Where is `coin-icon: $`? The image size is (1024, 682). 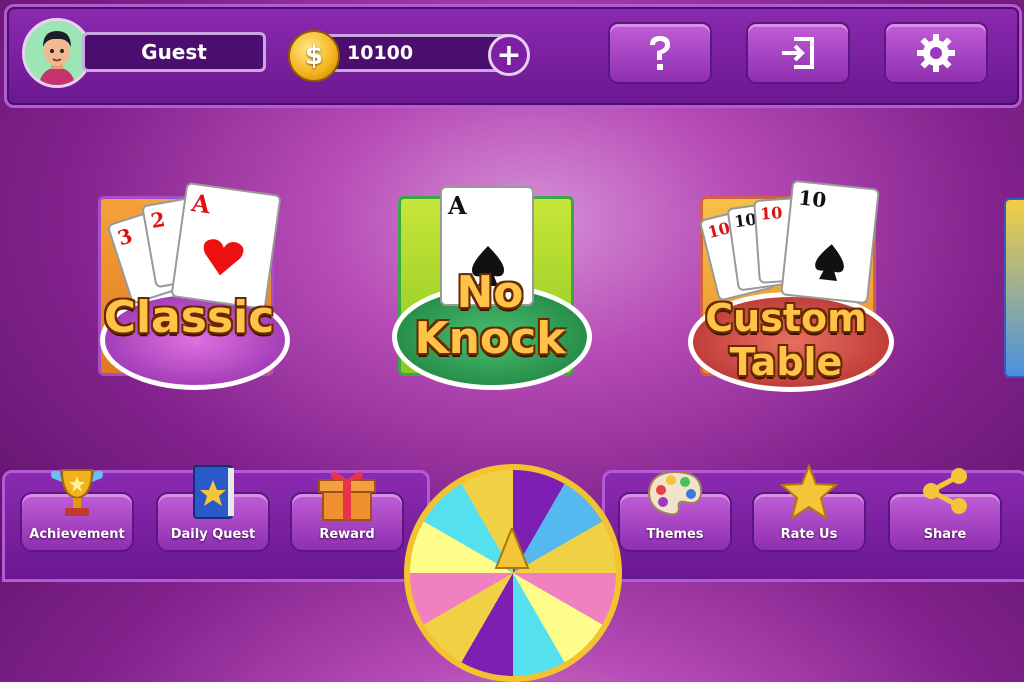
coin-icon: $ is located at coordinates (314, 56).